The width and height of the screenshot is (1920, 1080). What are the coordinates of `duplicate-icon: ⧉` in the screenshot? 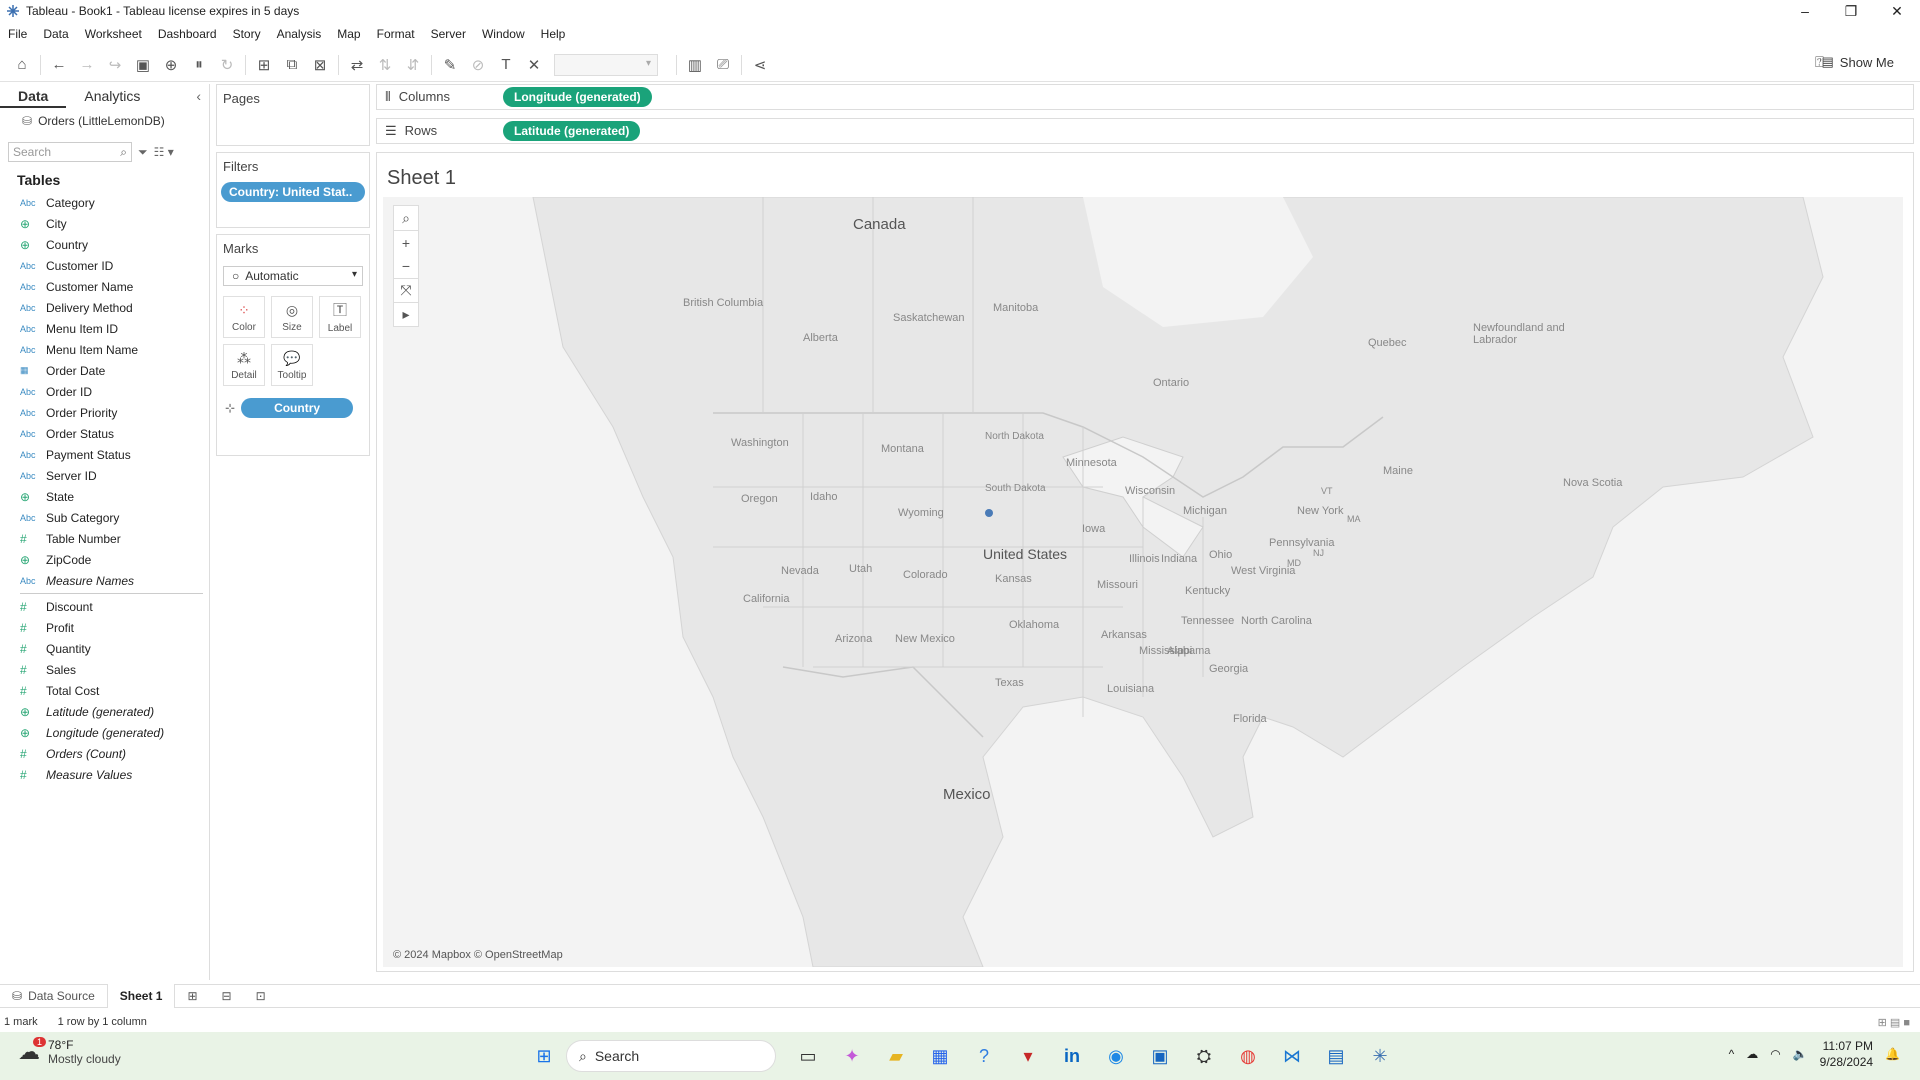 It's located at (292, 65).